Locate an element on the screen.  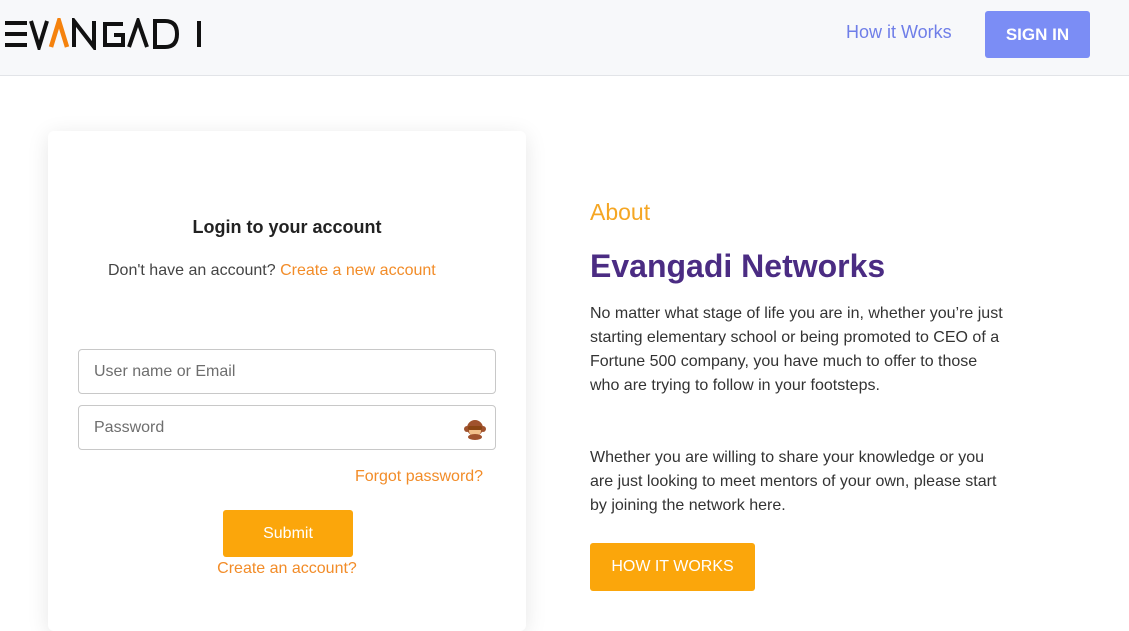
forgot-password-link: Forgot password? is located at coordinates (419, 477).